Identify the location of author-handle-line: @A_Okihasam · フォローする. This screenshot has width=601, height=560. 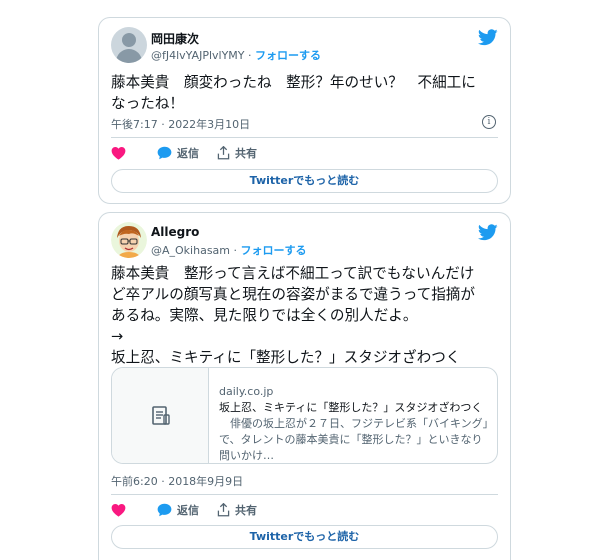
(229, 250).